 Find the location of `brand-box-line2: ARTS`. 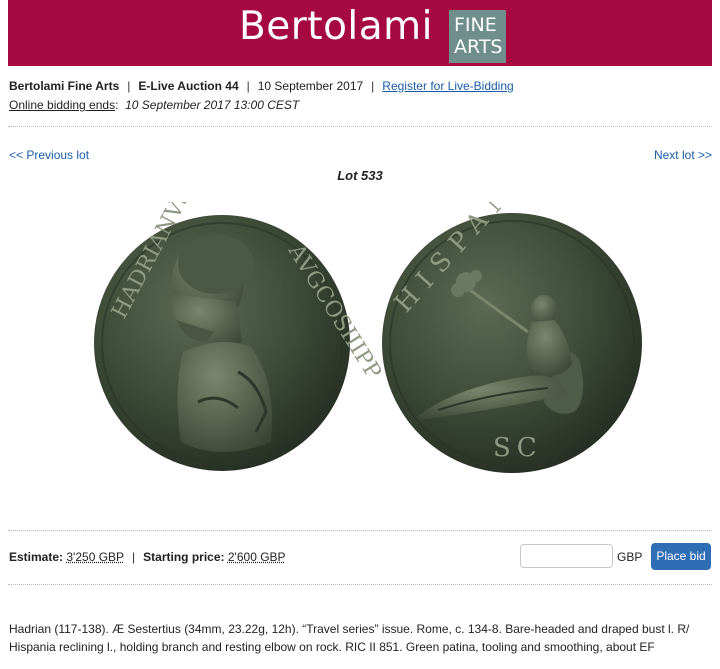

brand-box-line2: ARTS is located at coordinates (478, 47).